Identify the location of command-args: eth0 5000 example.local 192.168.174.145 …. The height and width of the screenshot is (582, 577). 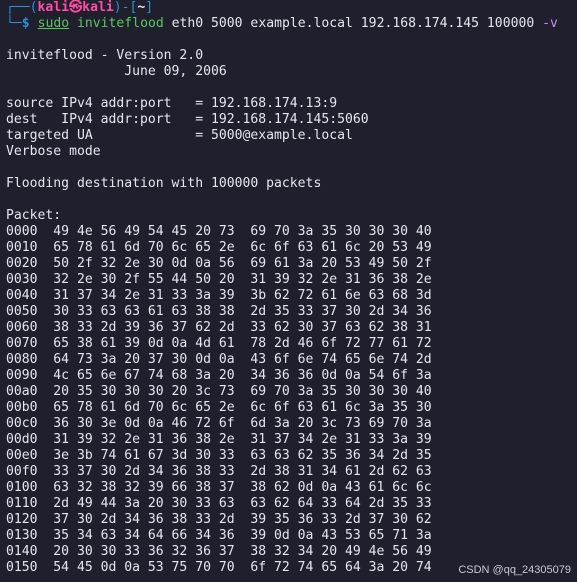
(353, 23).